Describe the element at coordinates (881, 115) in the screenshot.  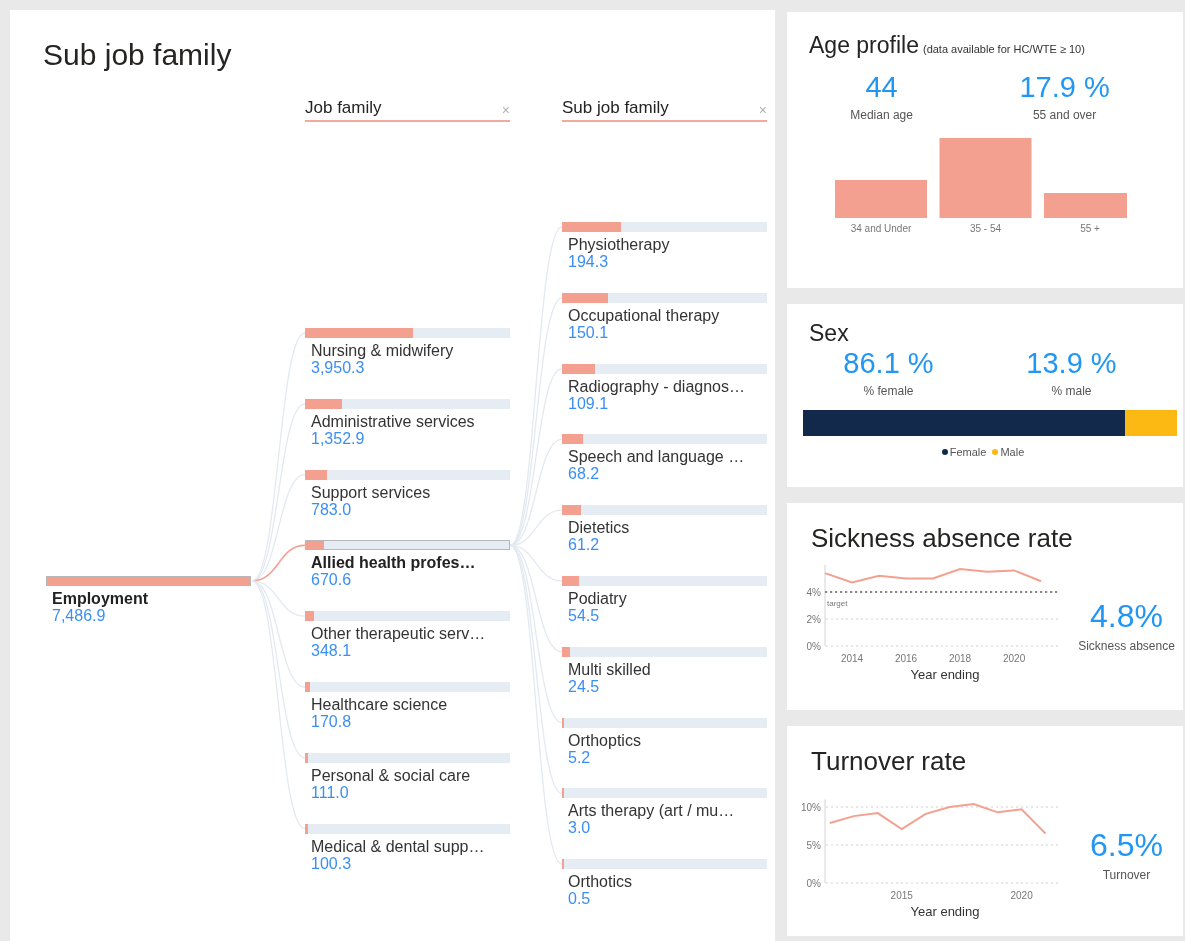
I see `kpi-label: Median age` at that location.